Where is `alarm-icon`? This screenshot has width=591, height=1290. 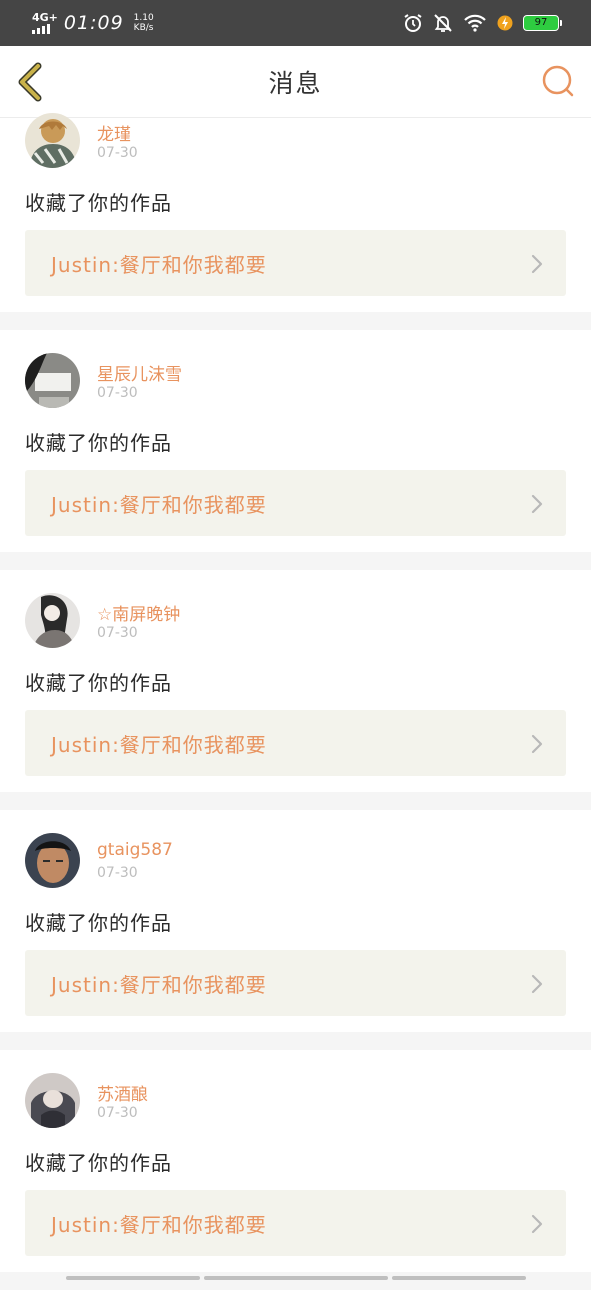 alarm-icon is located at coordinates (413, 23).